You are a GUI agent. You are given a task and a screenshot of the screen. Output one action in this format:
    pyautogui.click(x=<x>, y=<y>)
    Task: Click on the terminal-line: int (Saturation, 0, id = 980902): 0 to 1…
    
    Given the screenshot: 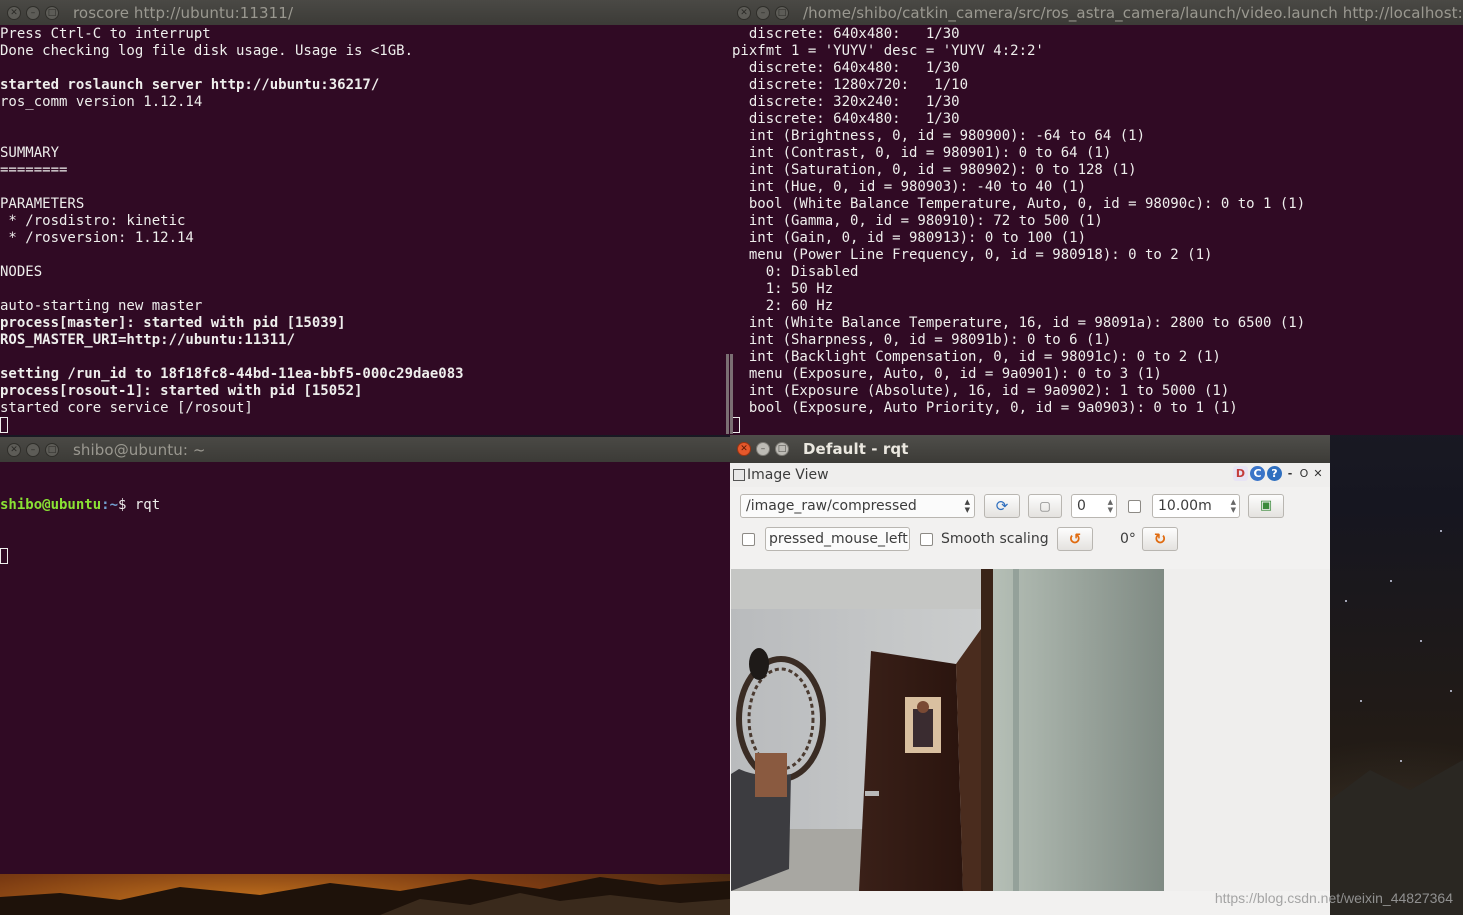 What is the action you would take?
    pyautogui.click(x=934, y=170)
    